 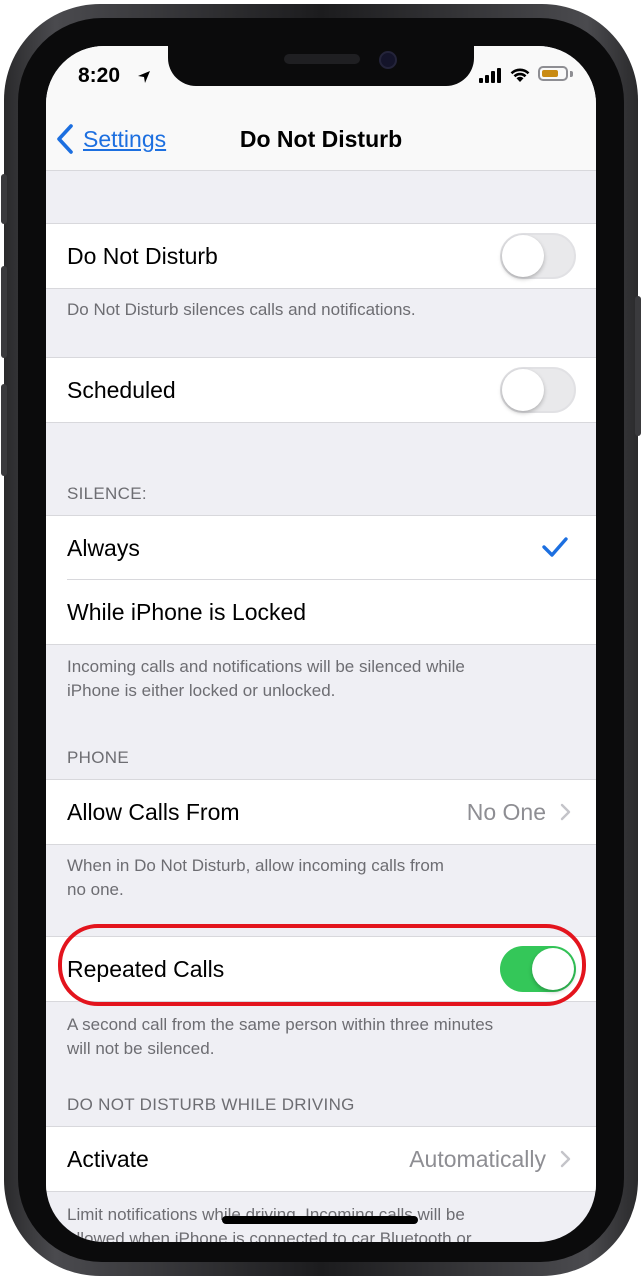 I want to click on silence-option-while-locked: While iPhone is Locked, so click(x=321, y=612).